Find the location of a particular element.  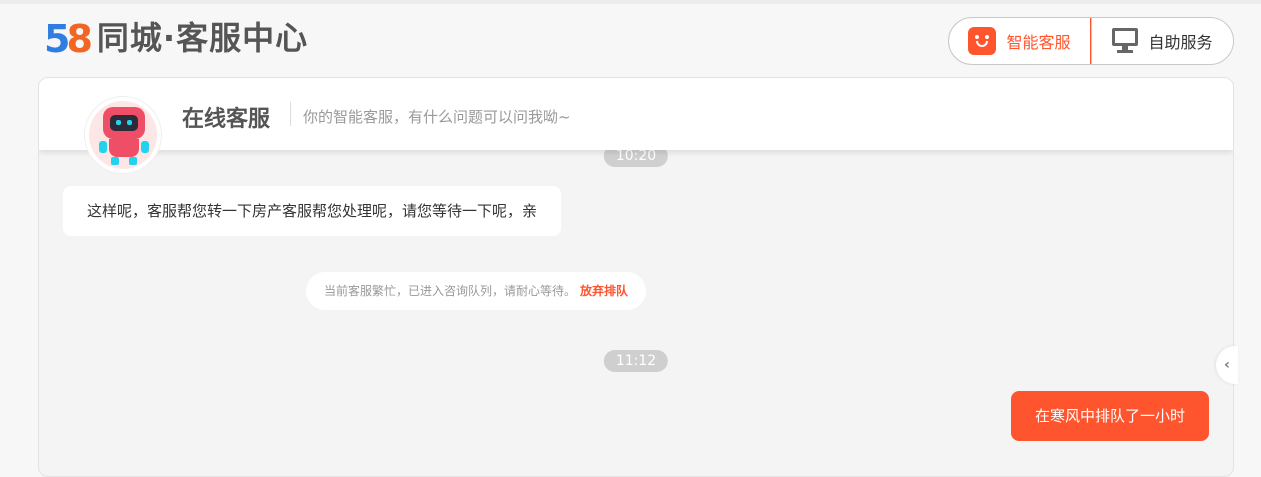

logo-digit-5: 5 is located at coordinates (57, 39).